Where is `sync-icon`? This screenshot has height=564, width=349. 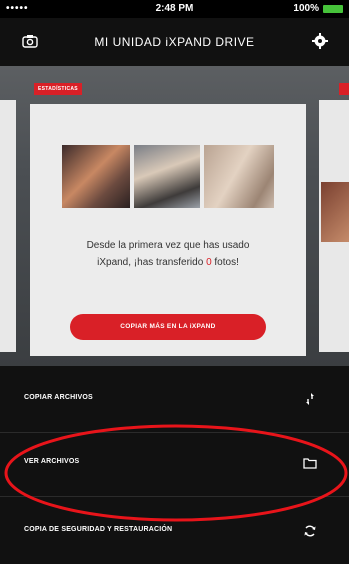 sync-icon is located at coordinates (310, 531).